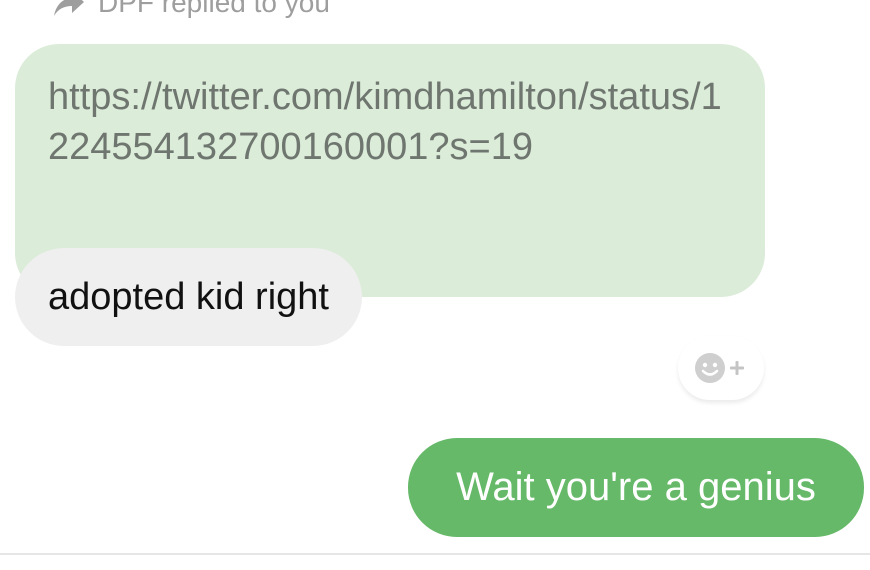 This screenshot has height=570, width=870. Describe the element at coordinates (68, 9) in the screenshot. I see `reply-arrow-icon` at that location.